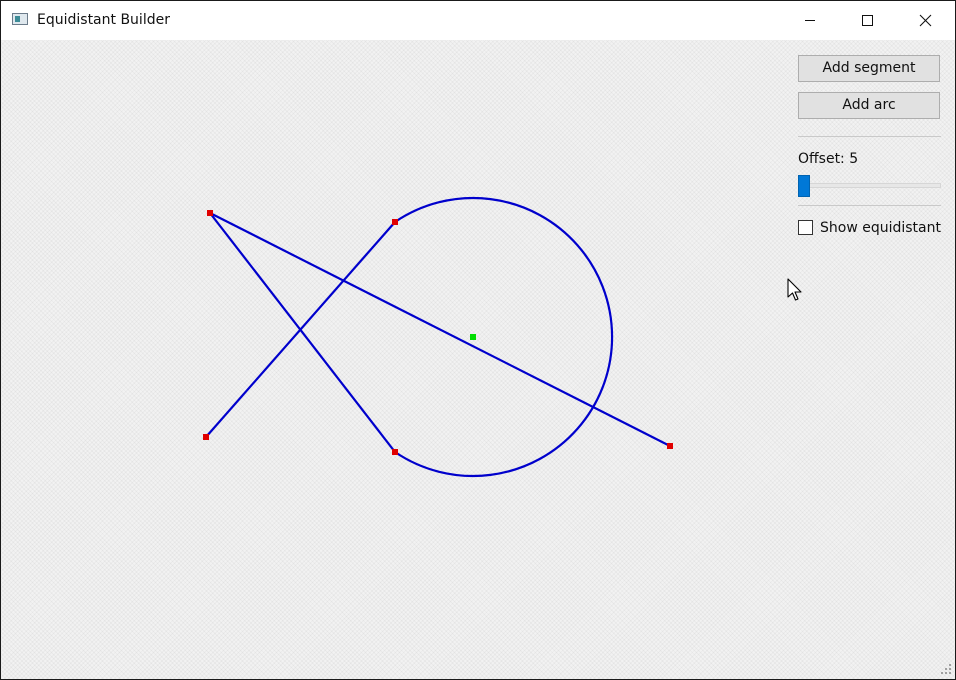 This screenshot has height=680, width=956. What do you see at coordinates (103, 20) in the screenshot?
I see `window-title: Equidistant Builder` at bounding box center [103, 20].